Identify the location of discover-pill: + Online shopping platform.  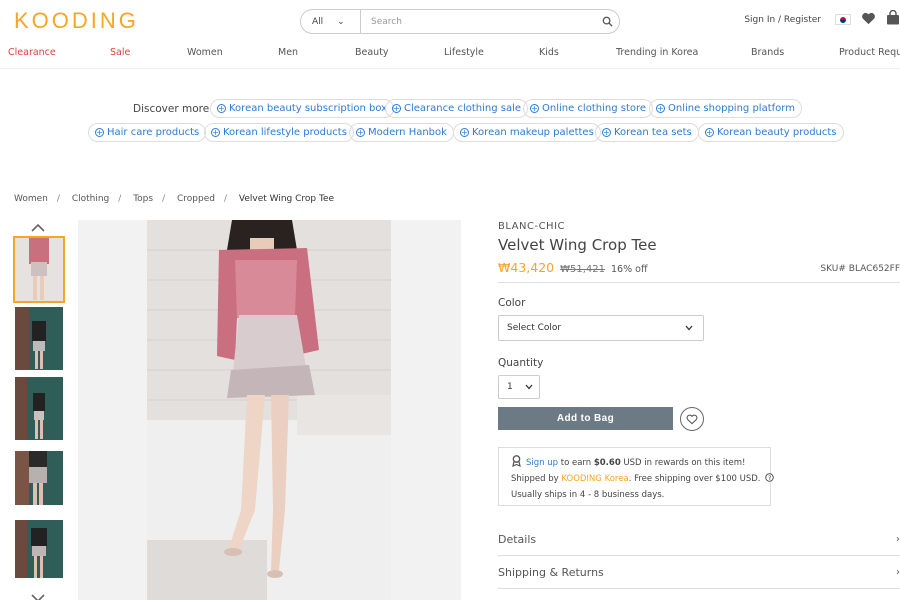
(725, 108).